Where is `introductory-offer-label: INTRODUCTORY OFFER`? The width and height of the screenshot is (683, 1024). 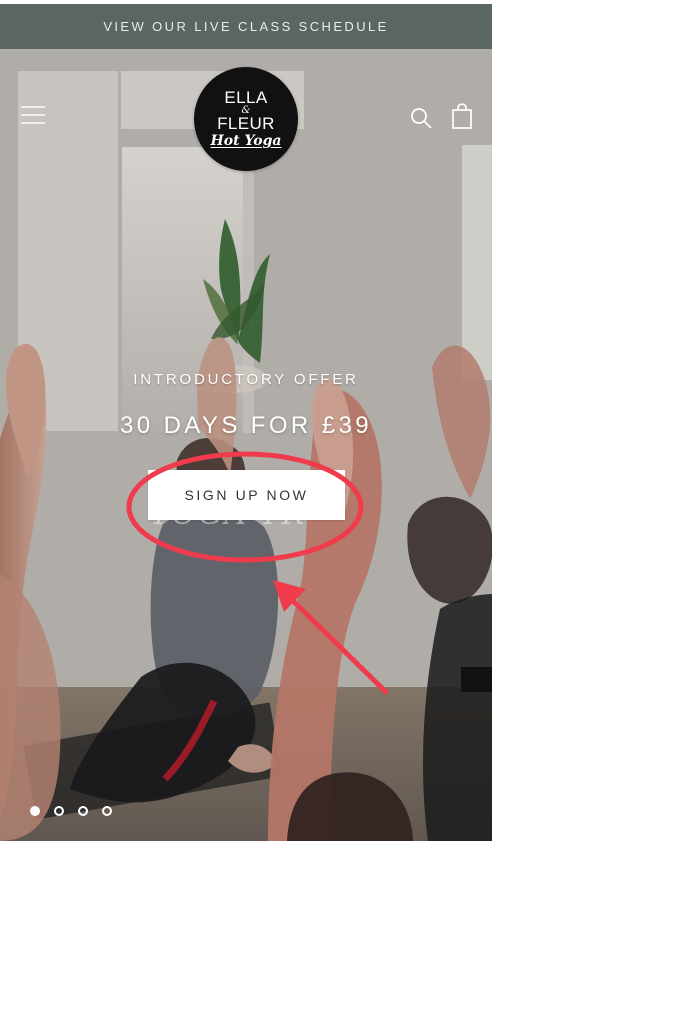
introductory-offer-label: INTRODUCTORY OFFER is located at coordinates (246, 379).